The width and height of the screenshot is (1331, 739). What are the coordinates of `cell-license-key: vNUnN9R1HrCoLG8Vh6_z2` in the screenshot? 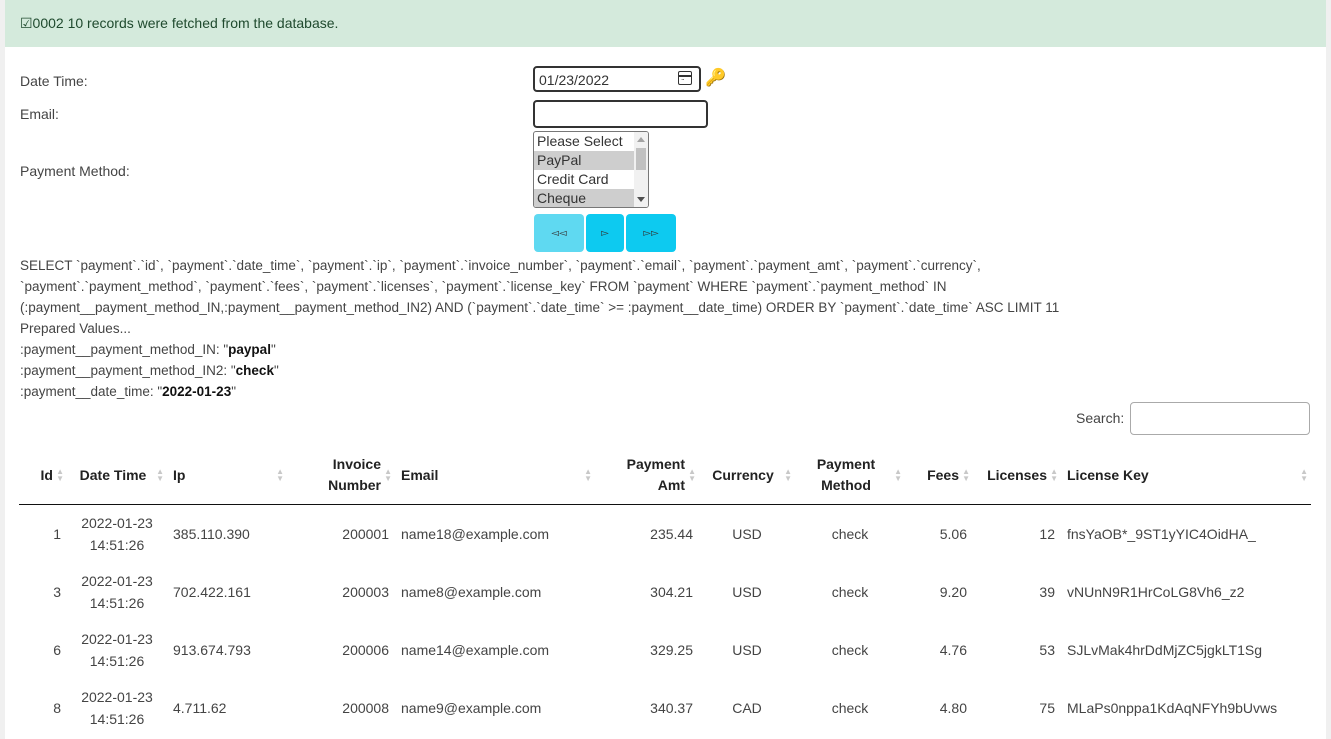 It's located at (1156, 592).